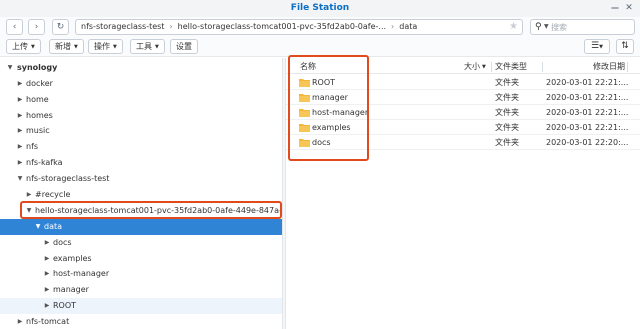 This screenshot has height=329, width=640. I want to click on tree-item-recycle: ▶ #recycle, so click(141, 195).